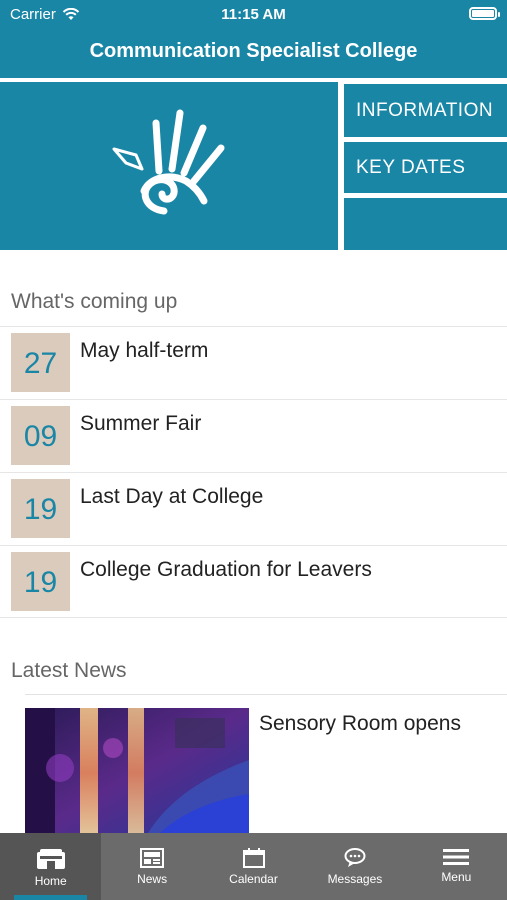 The image size is (507, 900). What do you see at coordinates (50, 859) in the screenshot?
I see `home-icon` at bounding box center [50, 859].